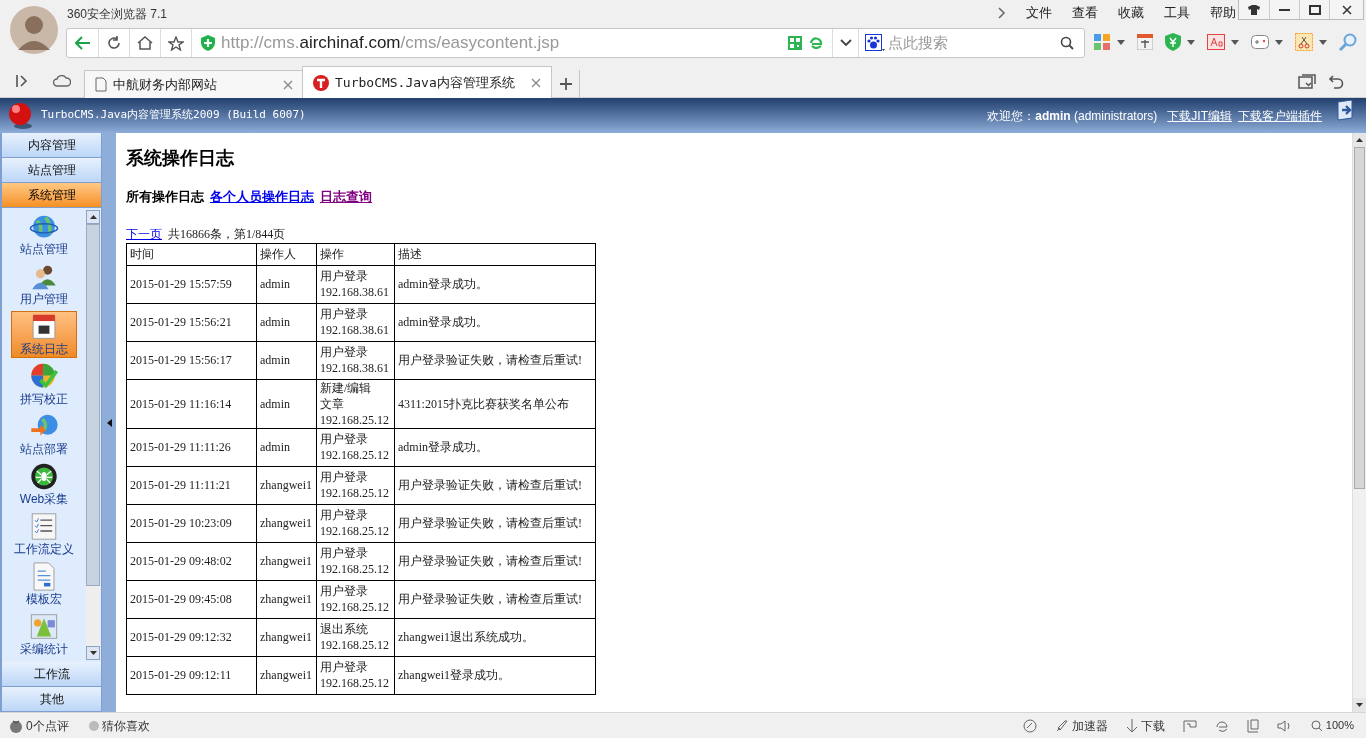  Describe the element at coordinates (565, 84) in the screenshot. I see `new-tab-icon` at that location.